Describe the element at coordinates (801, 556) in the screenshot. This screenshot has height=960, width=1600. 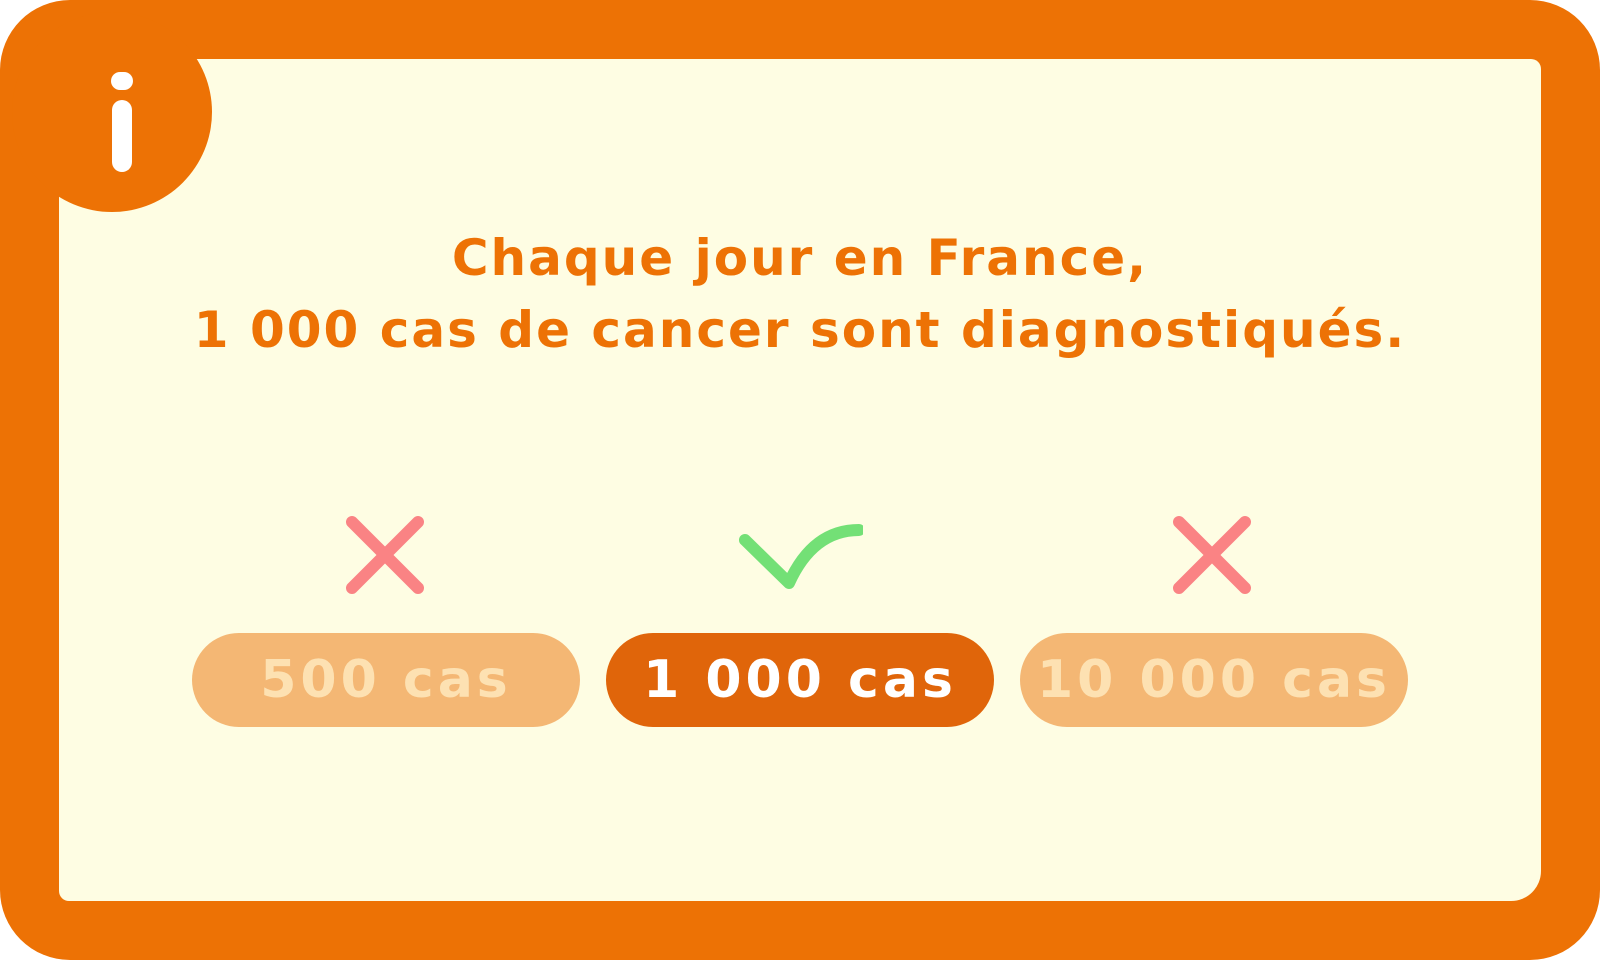
I see `check-icon` at that location.